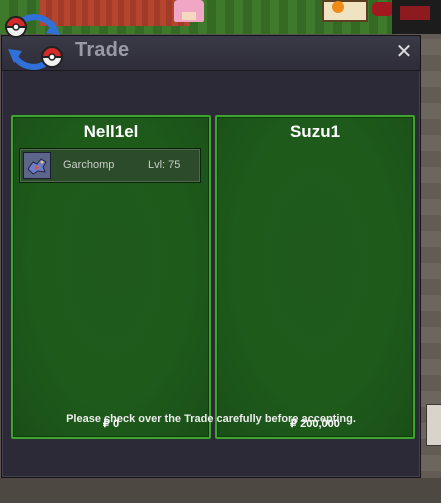  I want to click on poke-orb-icon, so click(338, 7).